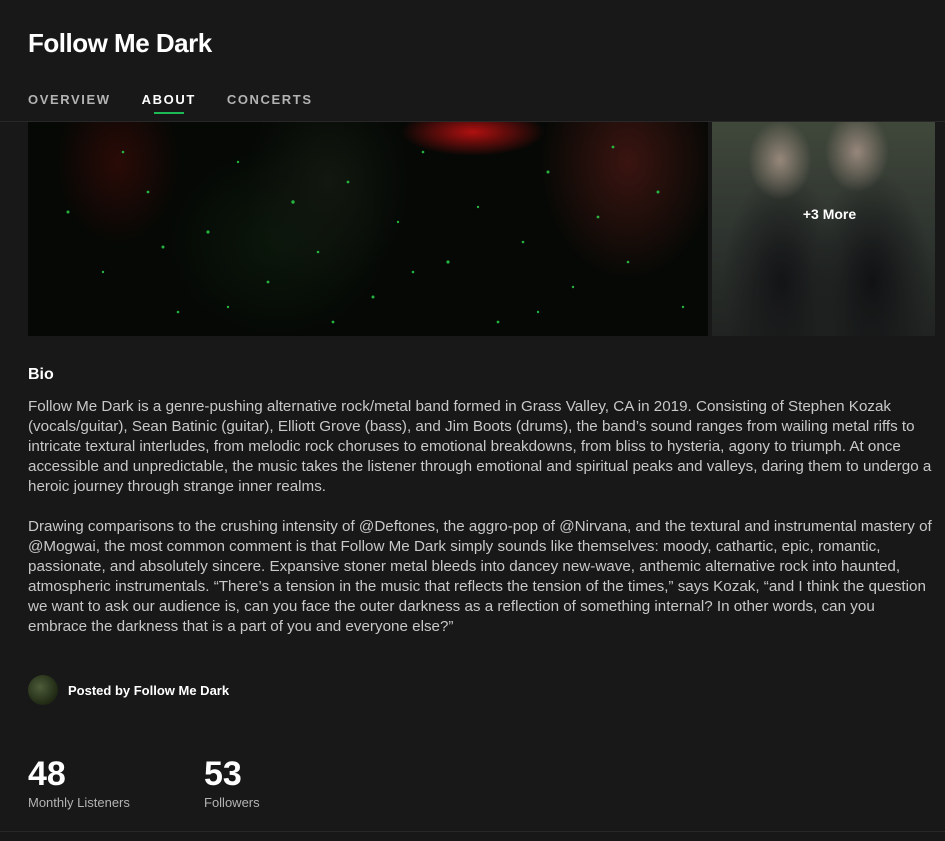  Describe the element at coordinates (120, 43) in the screenshot. I see `artist-name: Follow Me Dark` at that location.